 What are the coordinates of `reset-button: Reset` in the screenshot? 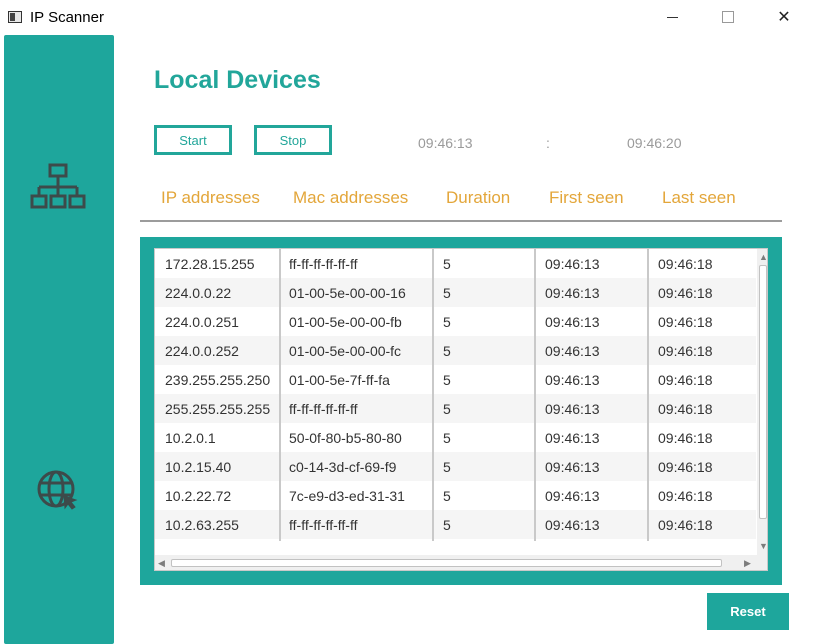 It's located at (748, 611).